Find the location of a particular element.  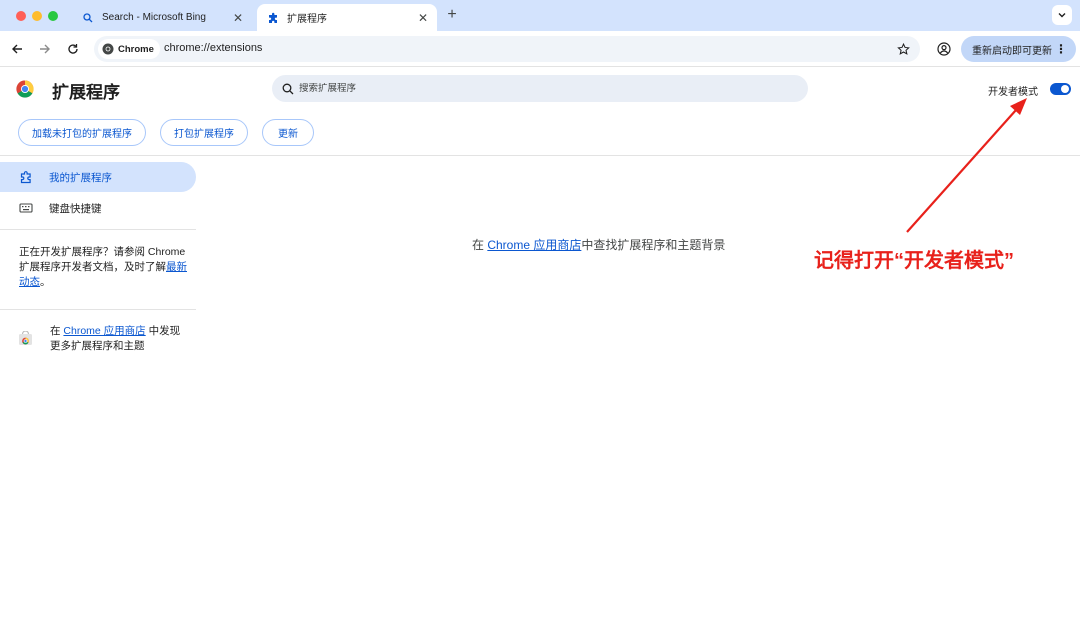

toggle-knob is located at coordinates (1065, 89).